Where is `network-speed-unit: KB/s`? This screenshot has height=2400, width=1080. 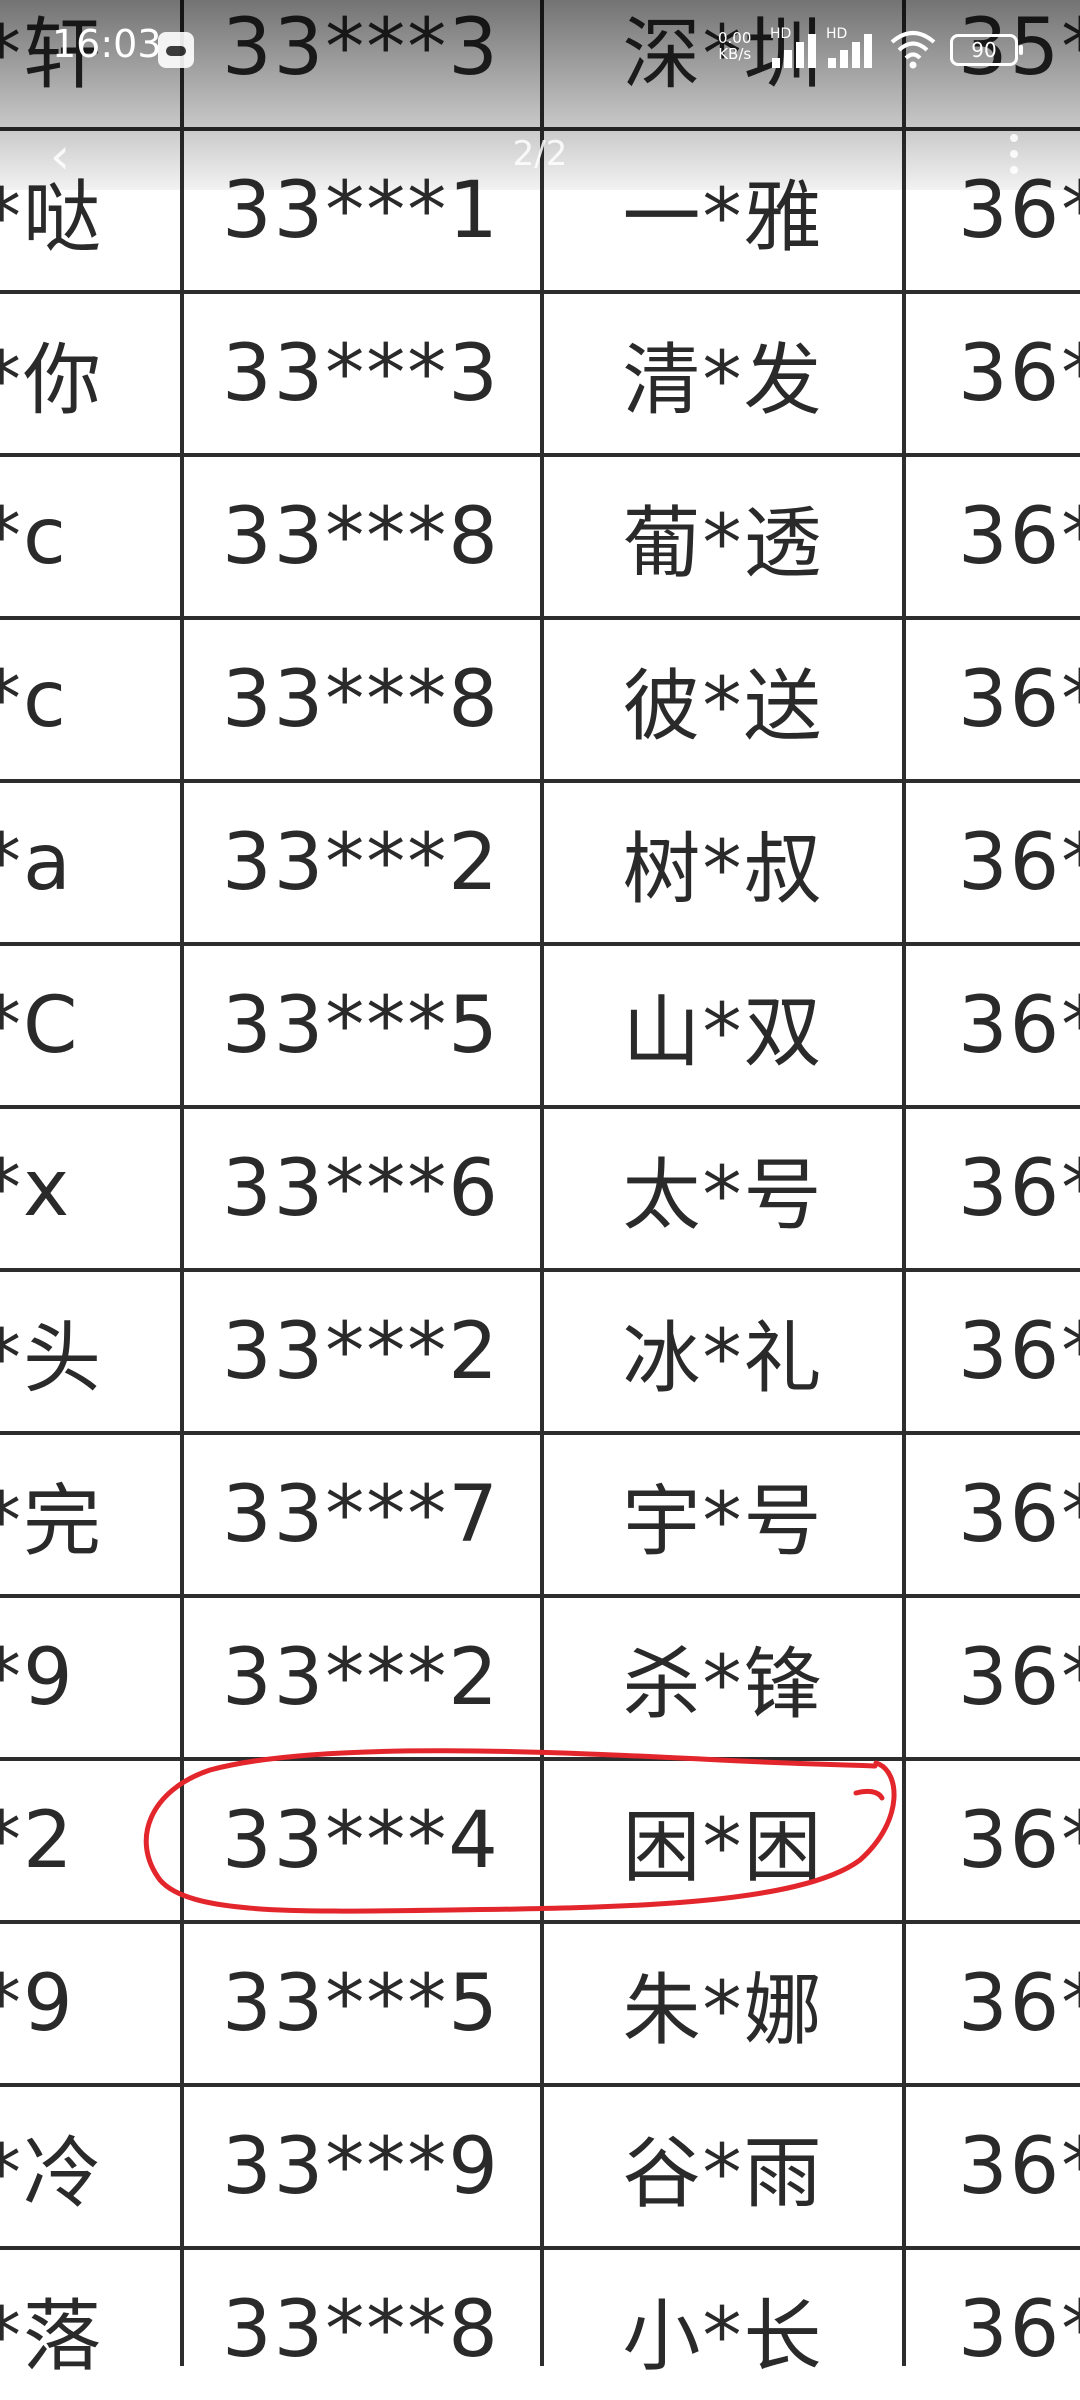 network-speed-unit: KB/s is located at coordinates (735, 54).